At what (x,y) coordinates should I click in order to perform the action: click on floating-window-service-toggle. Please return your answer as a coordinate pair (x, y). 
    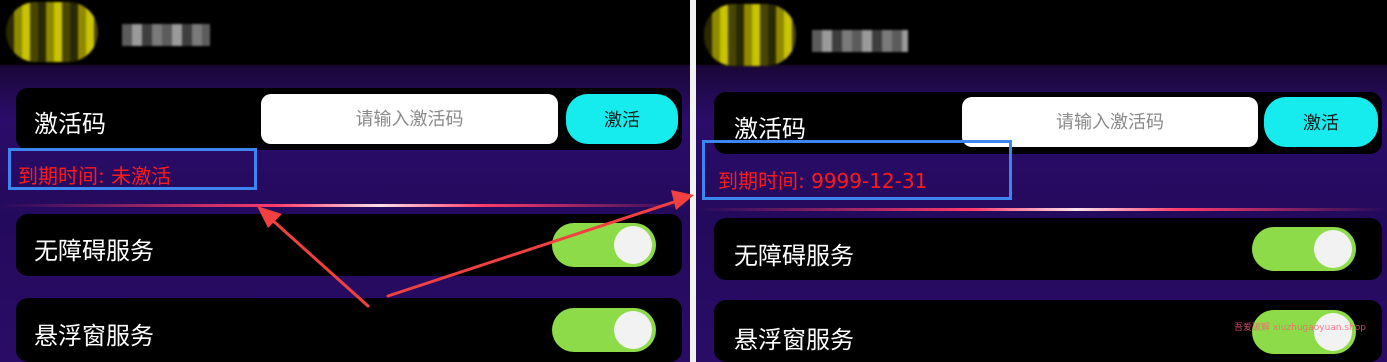
    Looking at the image, I should click on (604, 330).